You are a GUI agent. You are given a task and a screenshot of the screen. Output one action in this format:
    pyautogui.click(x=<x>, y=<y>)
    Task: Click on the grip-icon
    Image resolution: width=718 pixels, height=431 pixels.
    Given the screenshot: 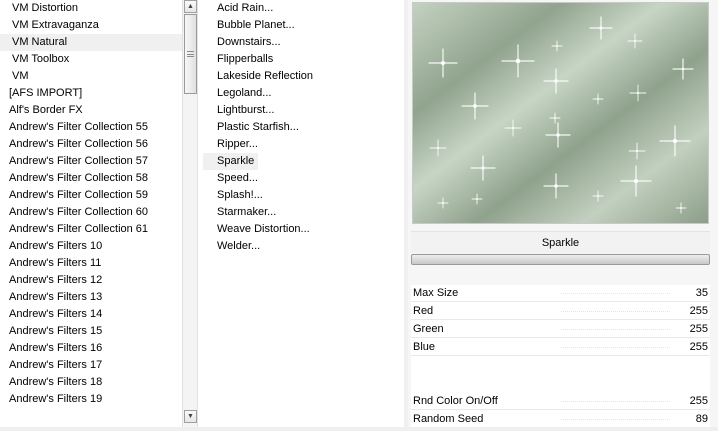 What is the action you would take?
    pyautogui.click(x=190, y=54)
    